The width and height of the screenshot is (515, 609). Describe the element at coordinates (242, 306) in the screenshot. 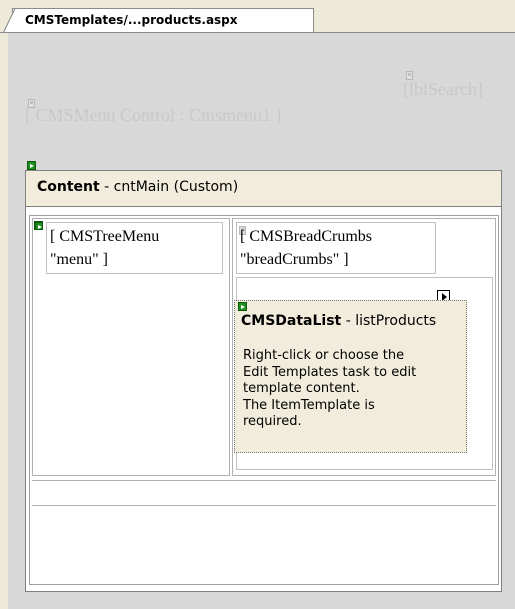

I see `datalist-glyph-icon` at that location.